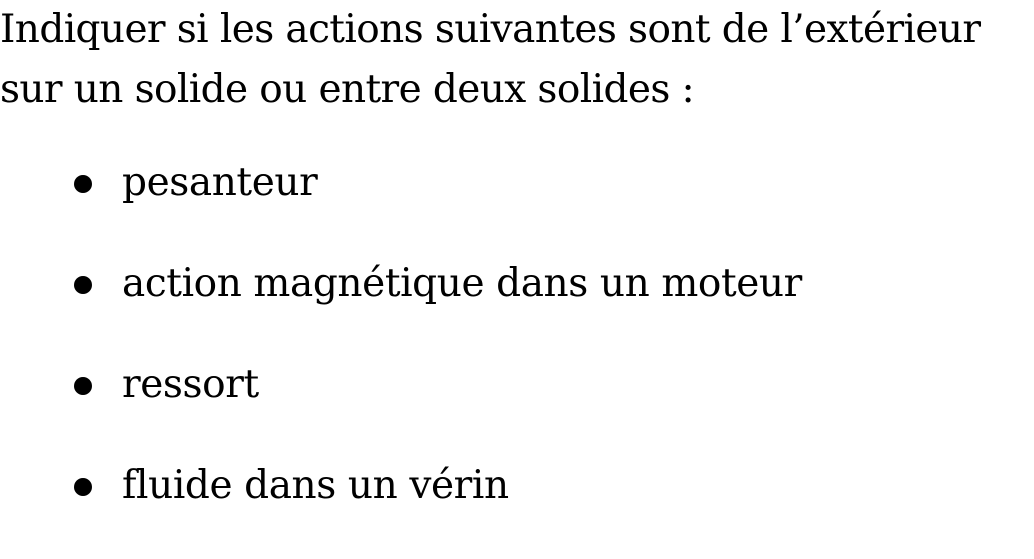  I want to click on list-item-text: action magnétique dans un moteur, so click(462, 283).